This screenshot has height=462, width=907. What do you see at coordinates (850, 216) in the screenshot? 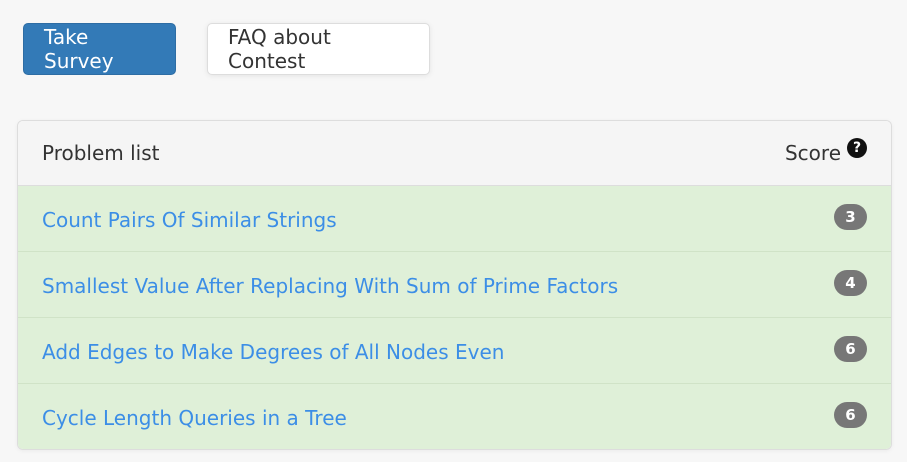
I see `score-badge: 3` at bounding box center [850, 216].